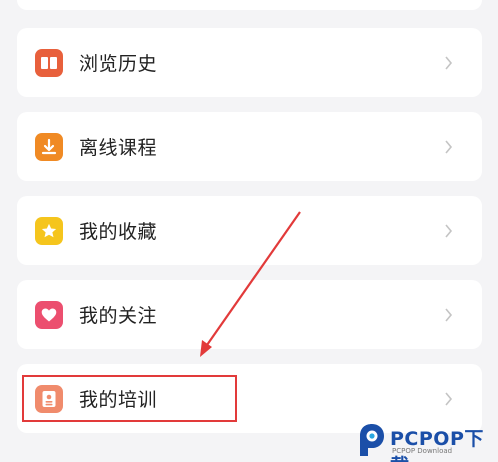  What do you see at coordinates (118, 400) in the screenshot?
I see `menu-item-label: 我的培训` at bounding box center [118, 400].